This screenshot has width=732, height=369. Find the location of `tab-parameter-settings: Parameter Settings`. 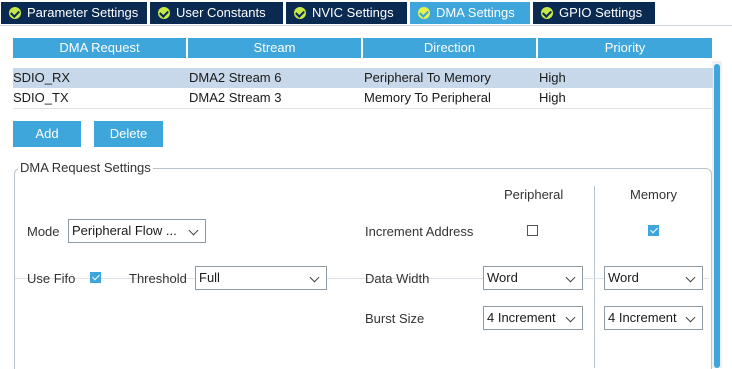

tab-parameter-settings: Parameter Settings is located at coordinates (74, 13).